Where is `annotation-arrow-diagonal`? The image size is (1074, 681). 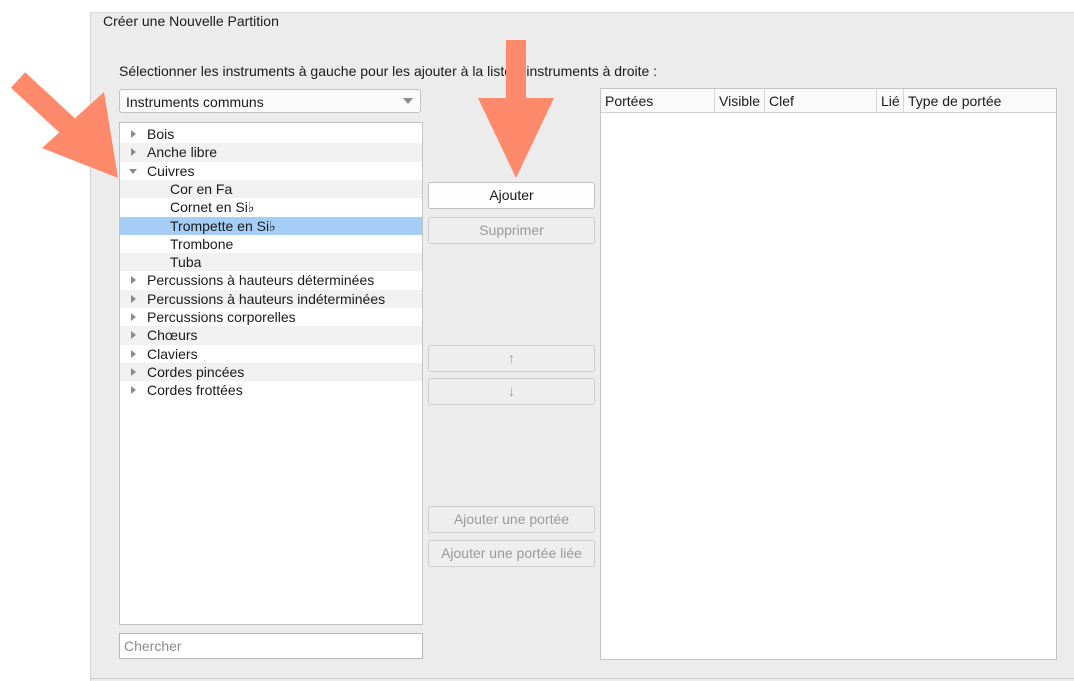
annotation-arrow-diagonal is located at coordinates (64, 125).